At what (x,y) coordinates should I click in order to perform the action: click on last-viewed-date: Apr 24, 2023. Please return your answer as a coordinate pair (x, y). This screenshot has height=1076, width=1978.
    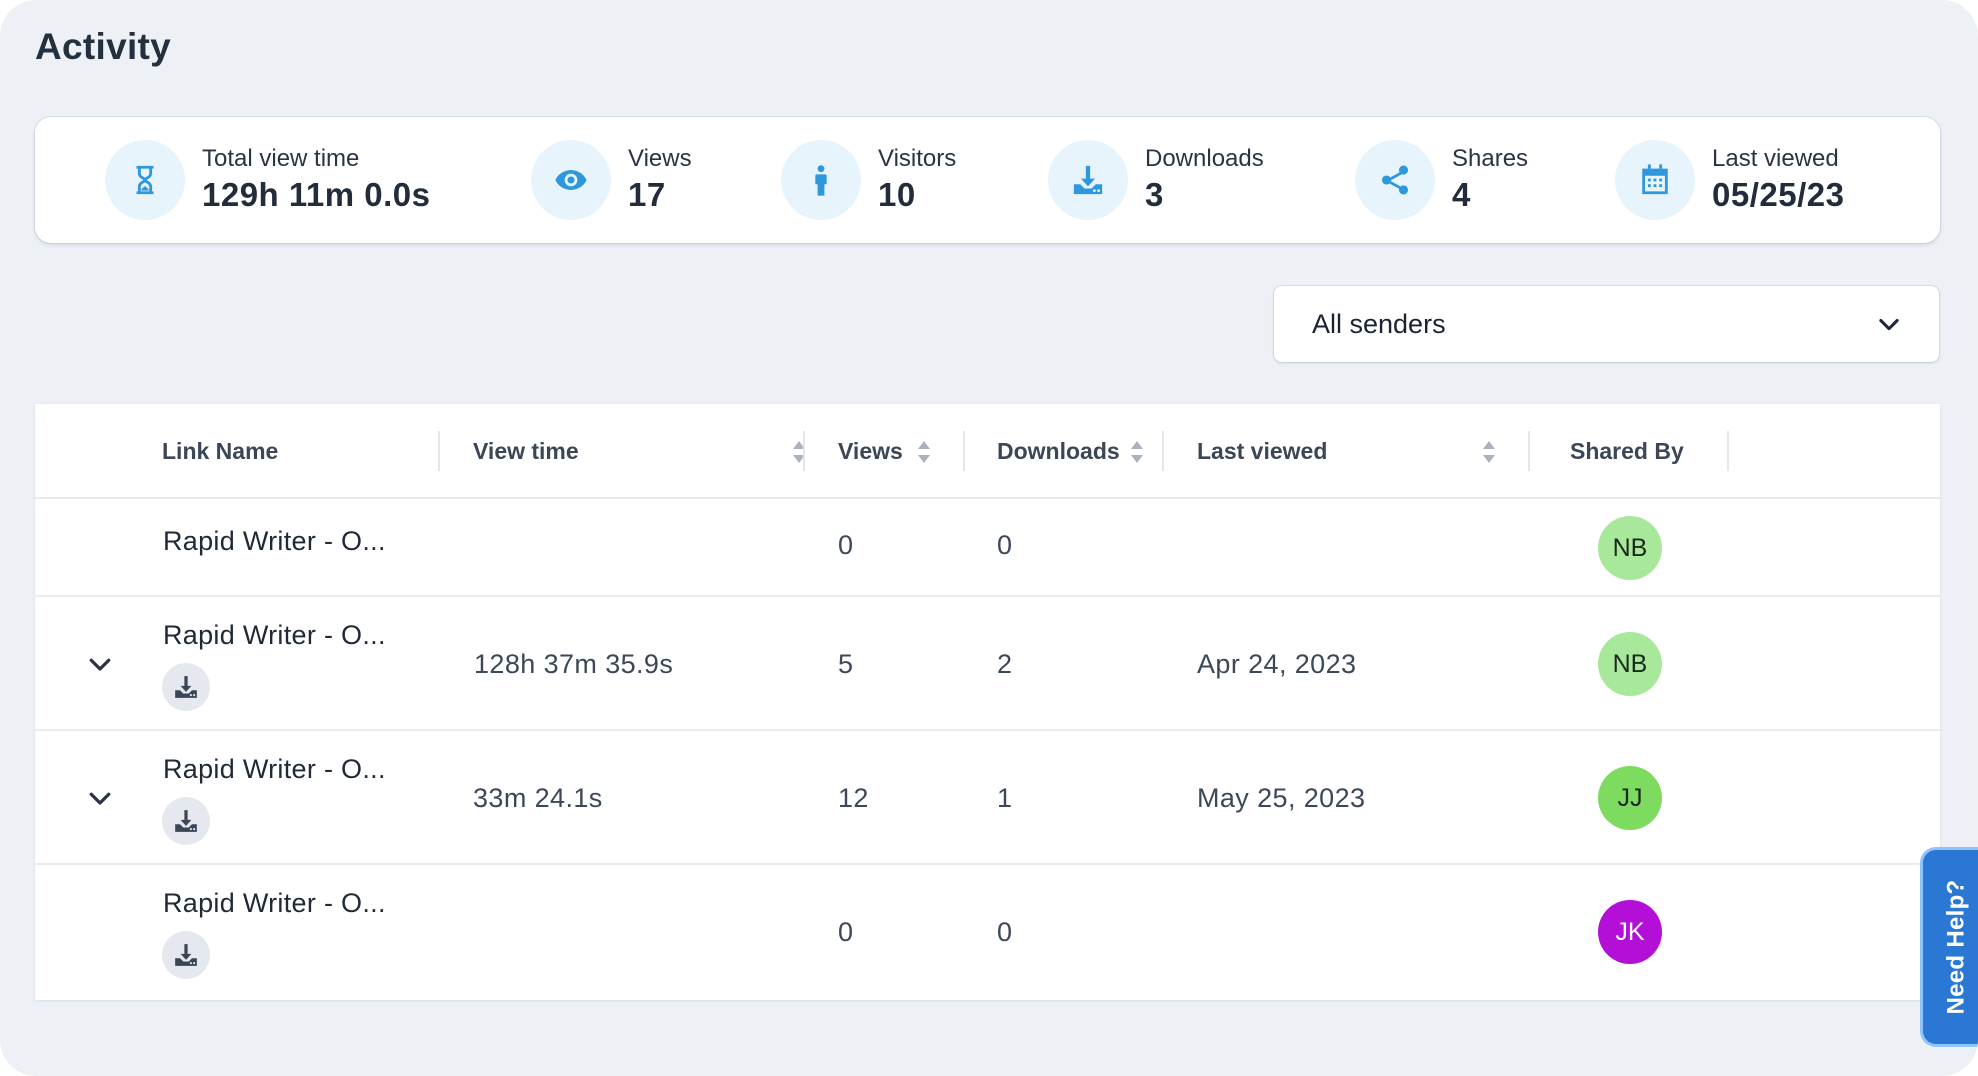
    Looking at the image, I should click on (1277, 664).